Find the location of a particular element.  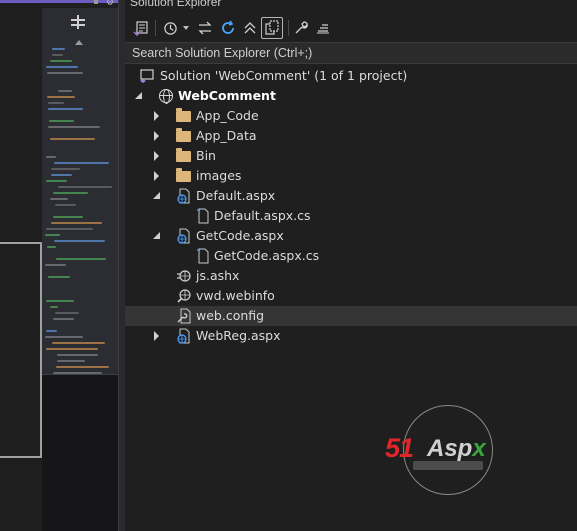

tree-item-label: GetCode.aspx.cs is located at coordinates (267, 255).